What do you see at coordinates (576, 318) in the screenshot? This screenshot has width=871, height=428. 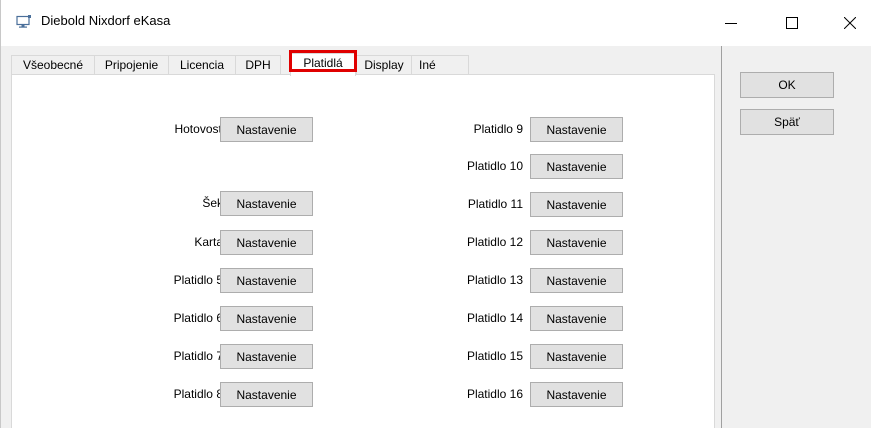 I see `platidlo-14-settings-button: Nastavenie` at bounding box center [576, 318].